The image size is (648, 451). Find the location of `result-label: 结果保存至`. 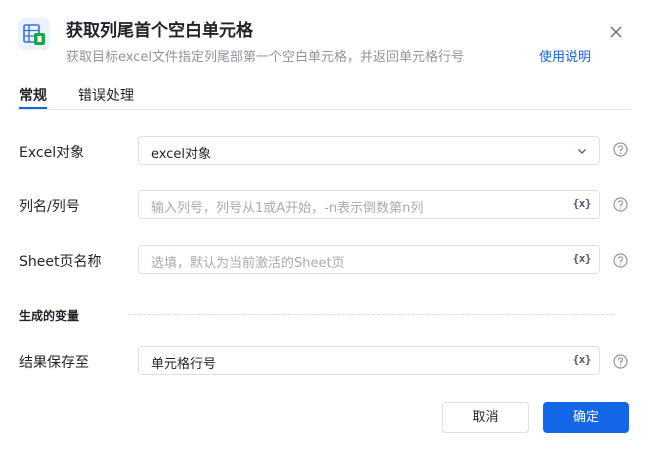

result-label: 结果保存至 is located at coordinates (54, 363).